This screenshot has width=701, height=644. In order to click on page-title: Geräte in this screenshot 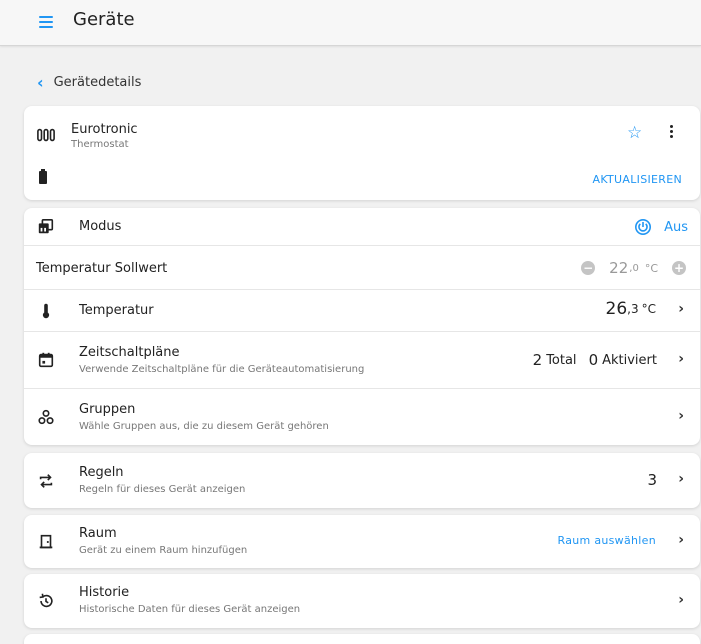, I will do `click(104, 19)`.